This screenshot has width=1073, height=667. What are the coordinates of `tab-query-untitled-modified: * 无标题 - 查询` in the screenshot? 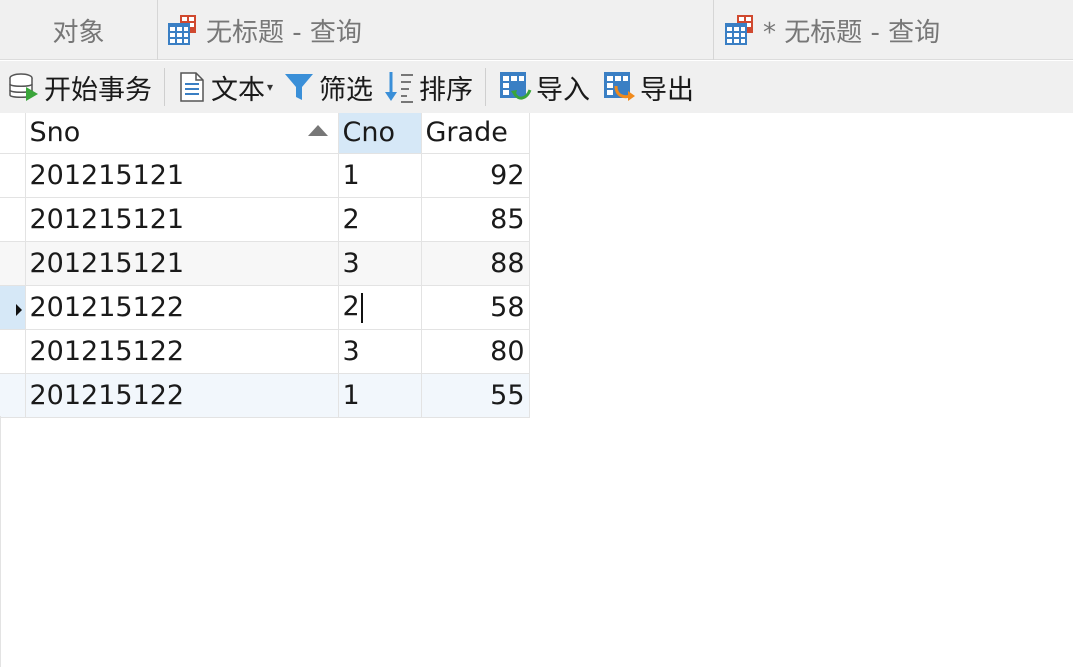 It's located at (894, 30).